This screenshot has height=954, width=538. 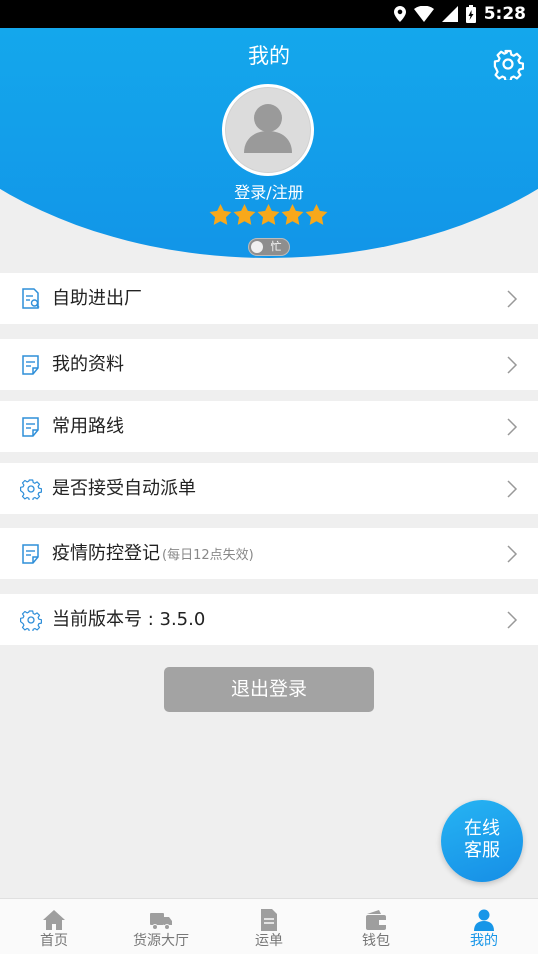 I want to click on menu-item-version: 当前版本号 : 3.5.0, so click(x=269, y=619).